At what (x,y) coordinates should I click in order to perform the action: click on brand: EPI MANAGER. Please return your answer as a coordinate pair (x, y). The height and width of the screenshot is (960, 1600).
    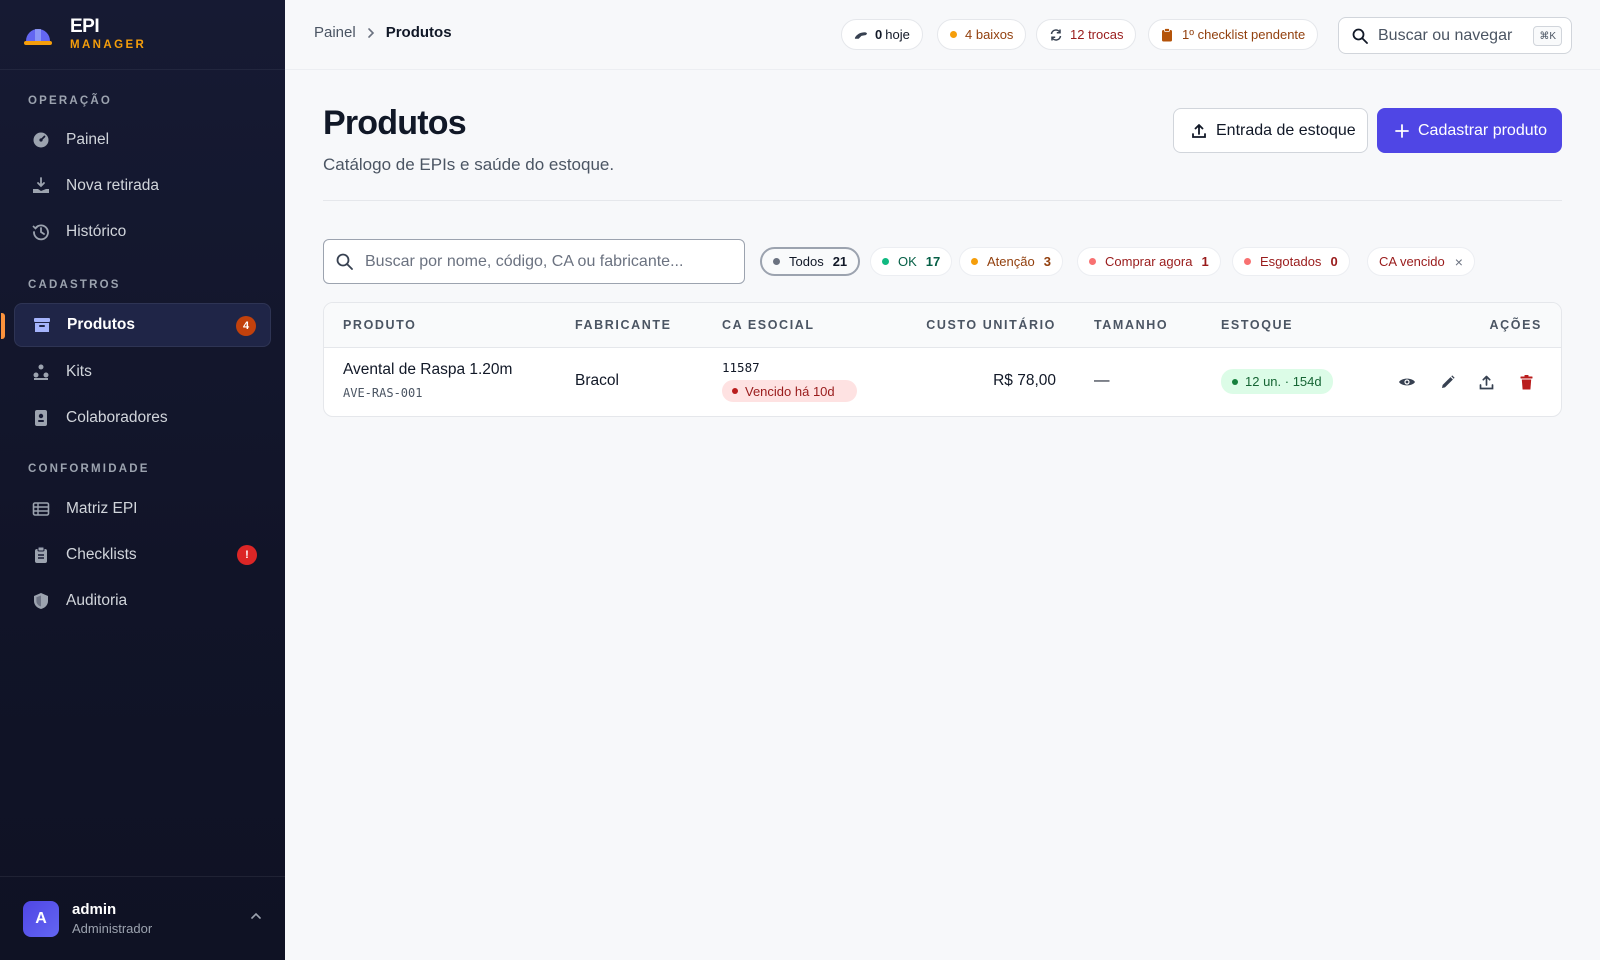
    Looking at the image, I should click on (142, 35).